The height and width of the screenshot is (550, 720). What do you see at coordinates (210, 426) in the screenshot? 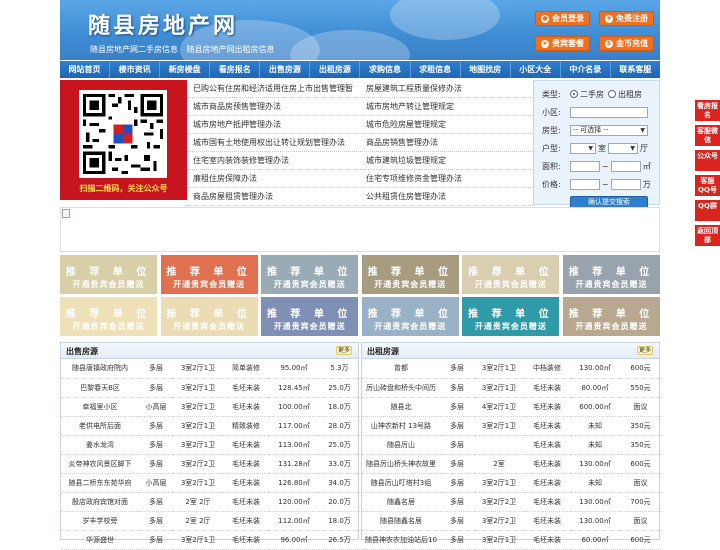
I see `listing-row: 老供电所后面 多层 3室2厅1卫 精致装修 117.00㎡ 28.0万` at bounding box center [210, 426].